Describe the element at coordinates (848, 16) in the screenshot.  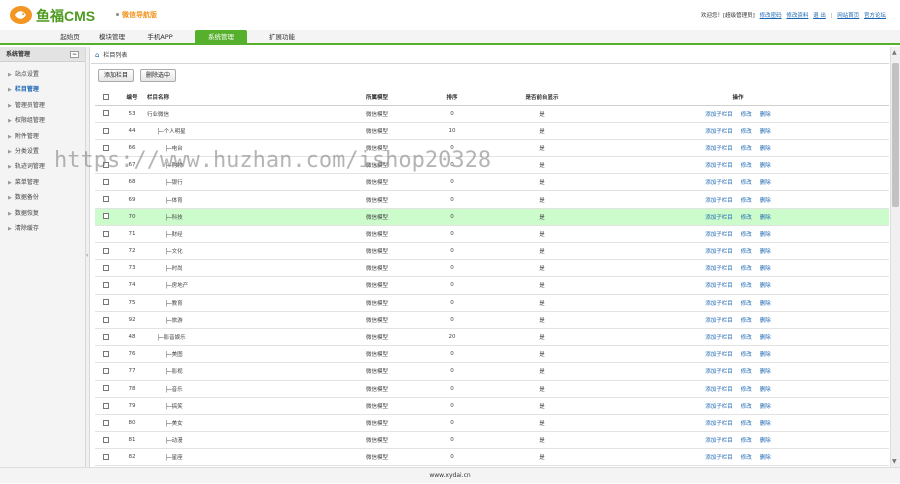
I see `site-home-link: 网站首页` at that location.